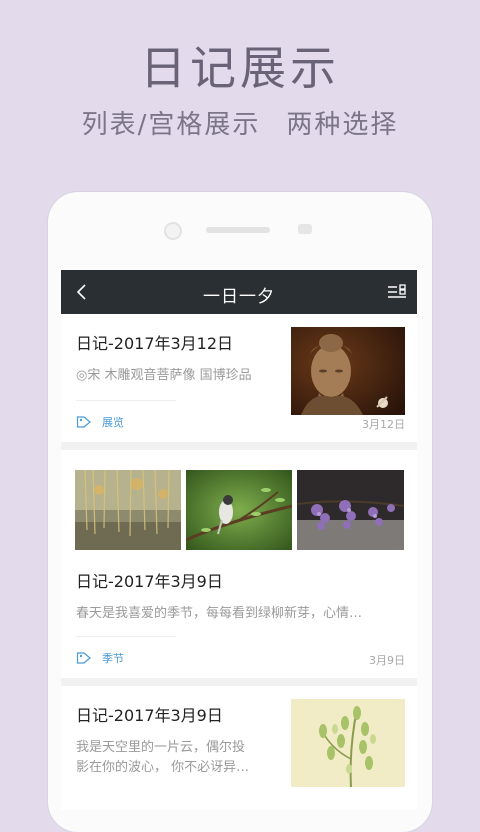  I want to click on green-plant-photo, so click(348, 743).